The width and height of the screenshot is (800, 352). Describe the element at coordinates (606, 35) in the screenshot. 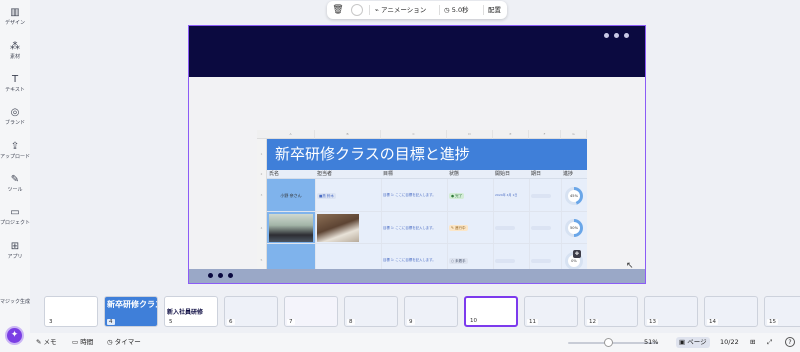

I see `header-dot` at that location.